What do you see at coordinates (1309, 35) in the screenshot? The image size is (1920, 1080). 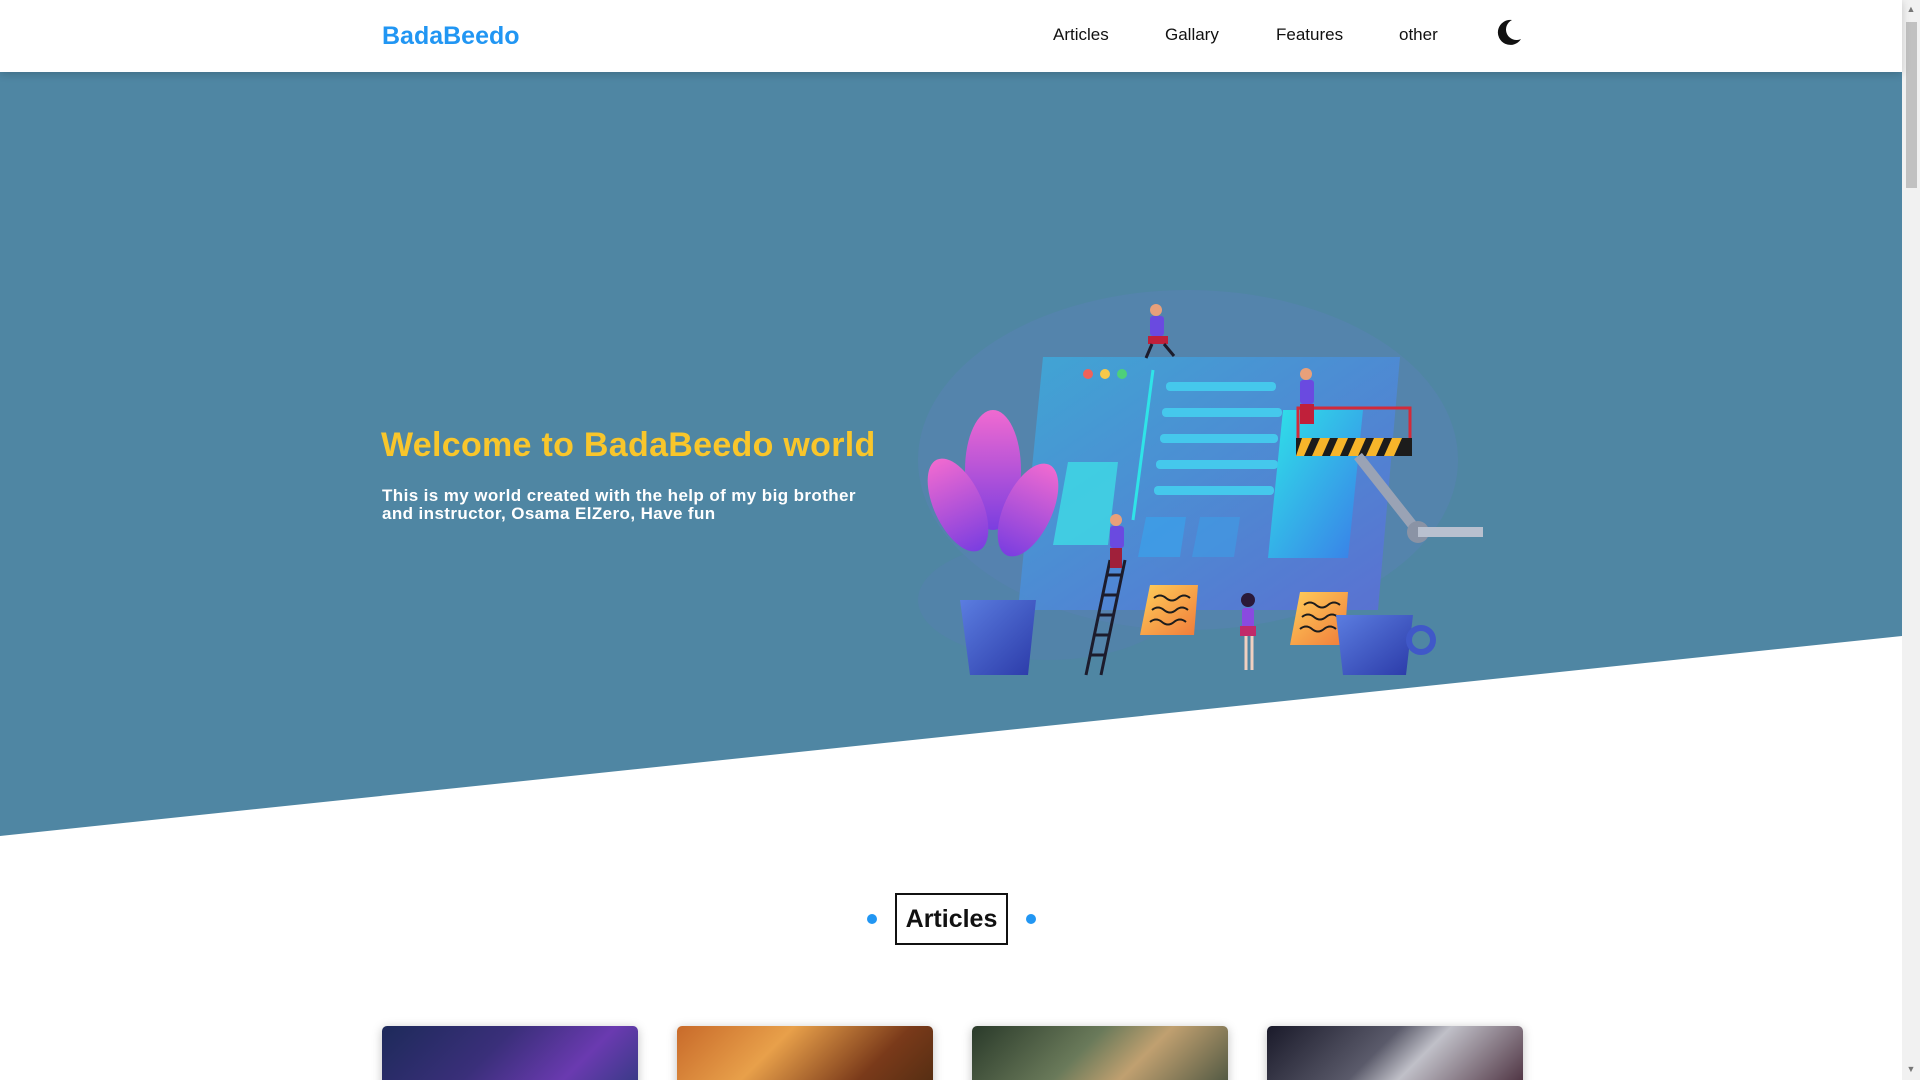 I see `nav-link-features: Features` at bounding box center [1309, 35].